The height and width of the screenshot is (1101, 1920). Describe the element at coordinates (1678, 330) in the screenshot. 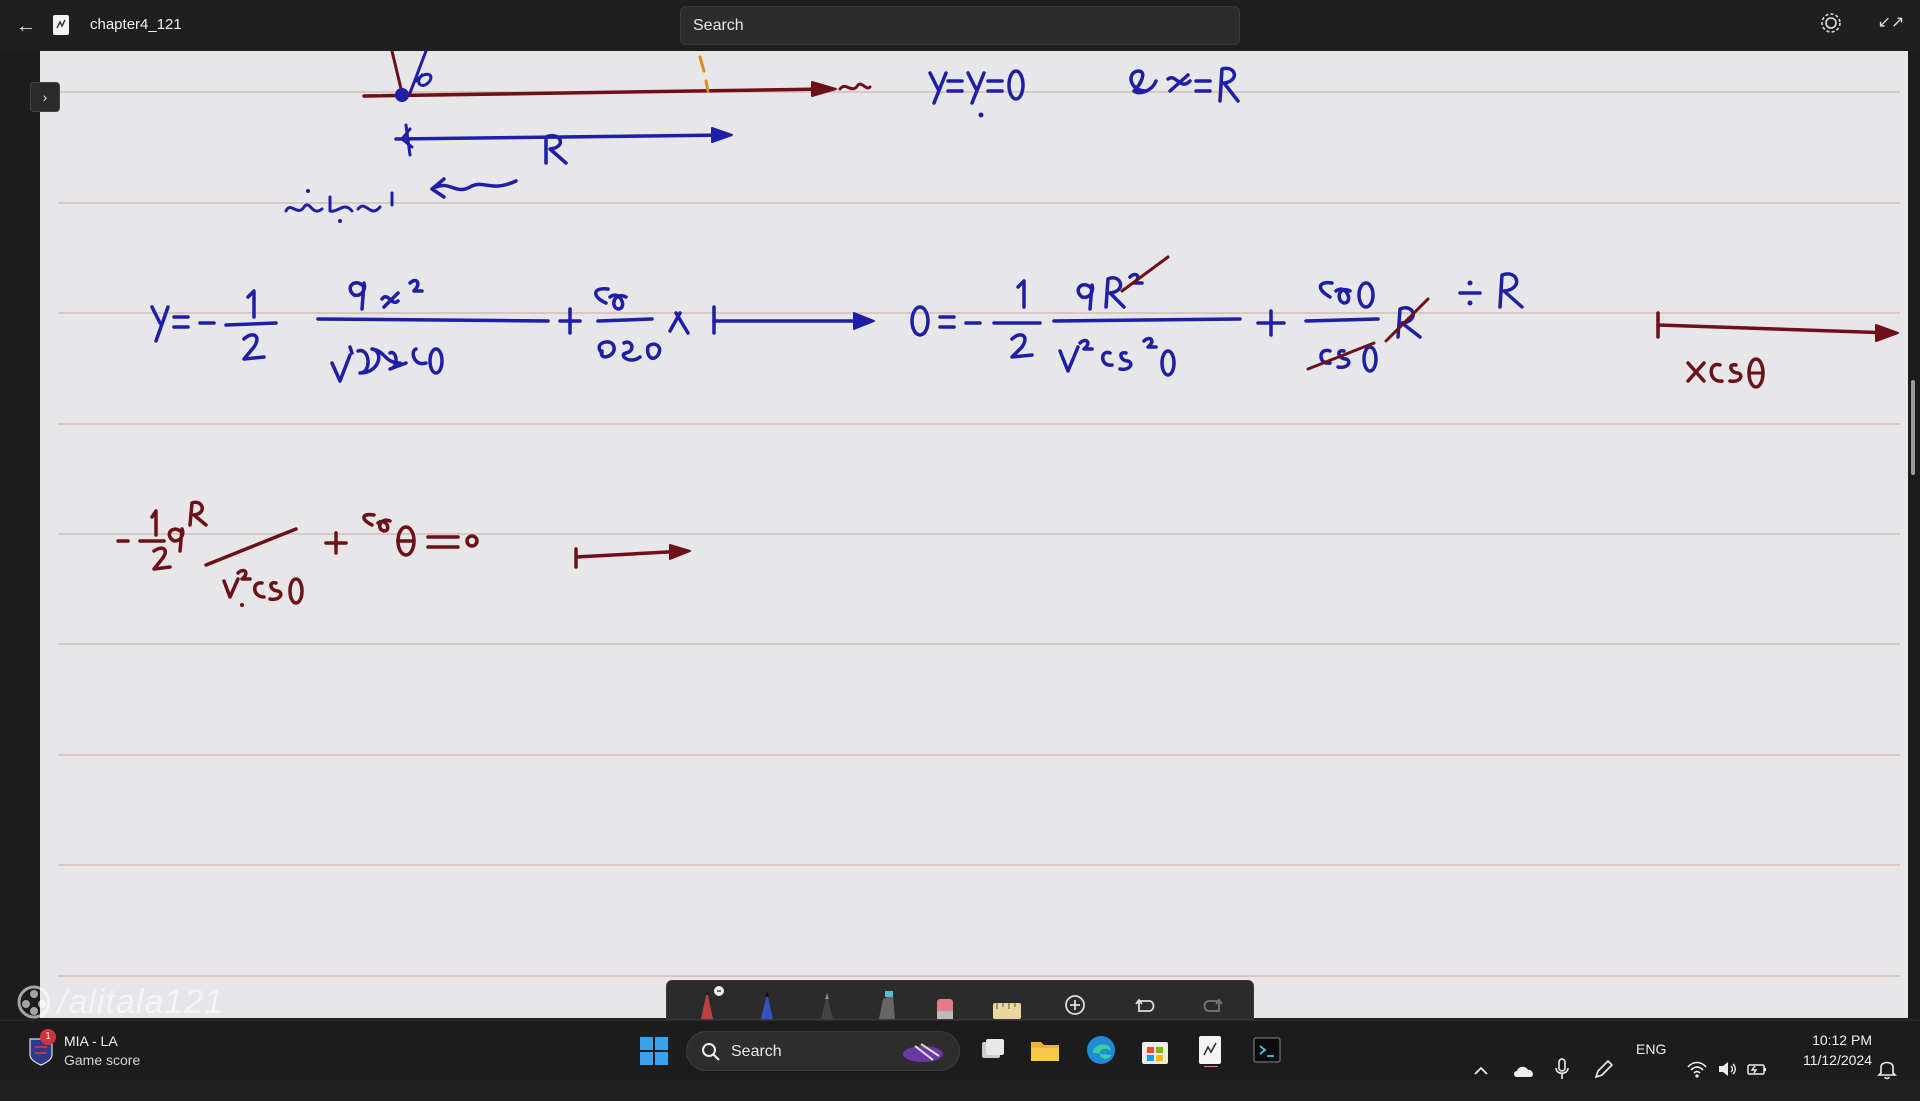

I see `operation-arrow` at that location.